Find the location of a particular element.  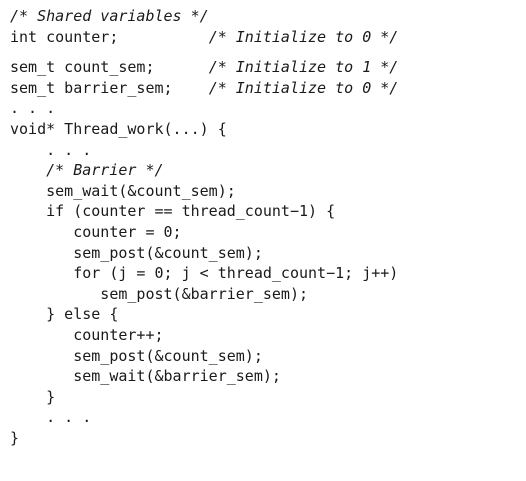

code-statement: sem_t count_sem; is located at coordinates (109, 67).